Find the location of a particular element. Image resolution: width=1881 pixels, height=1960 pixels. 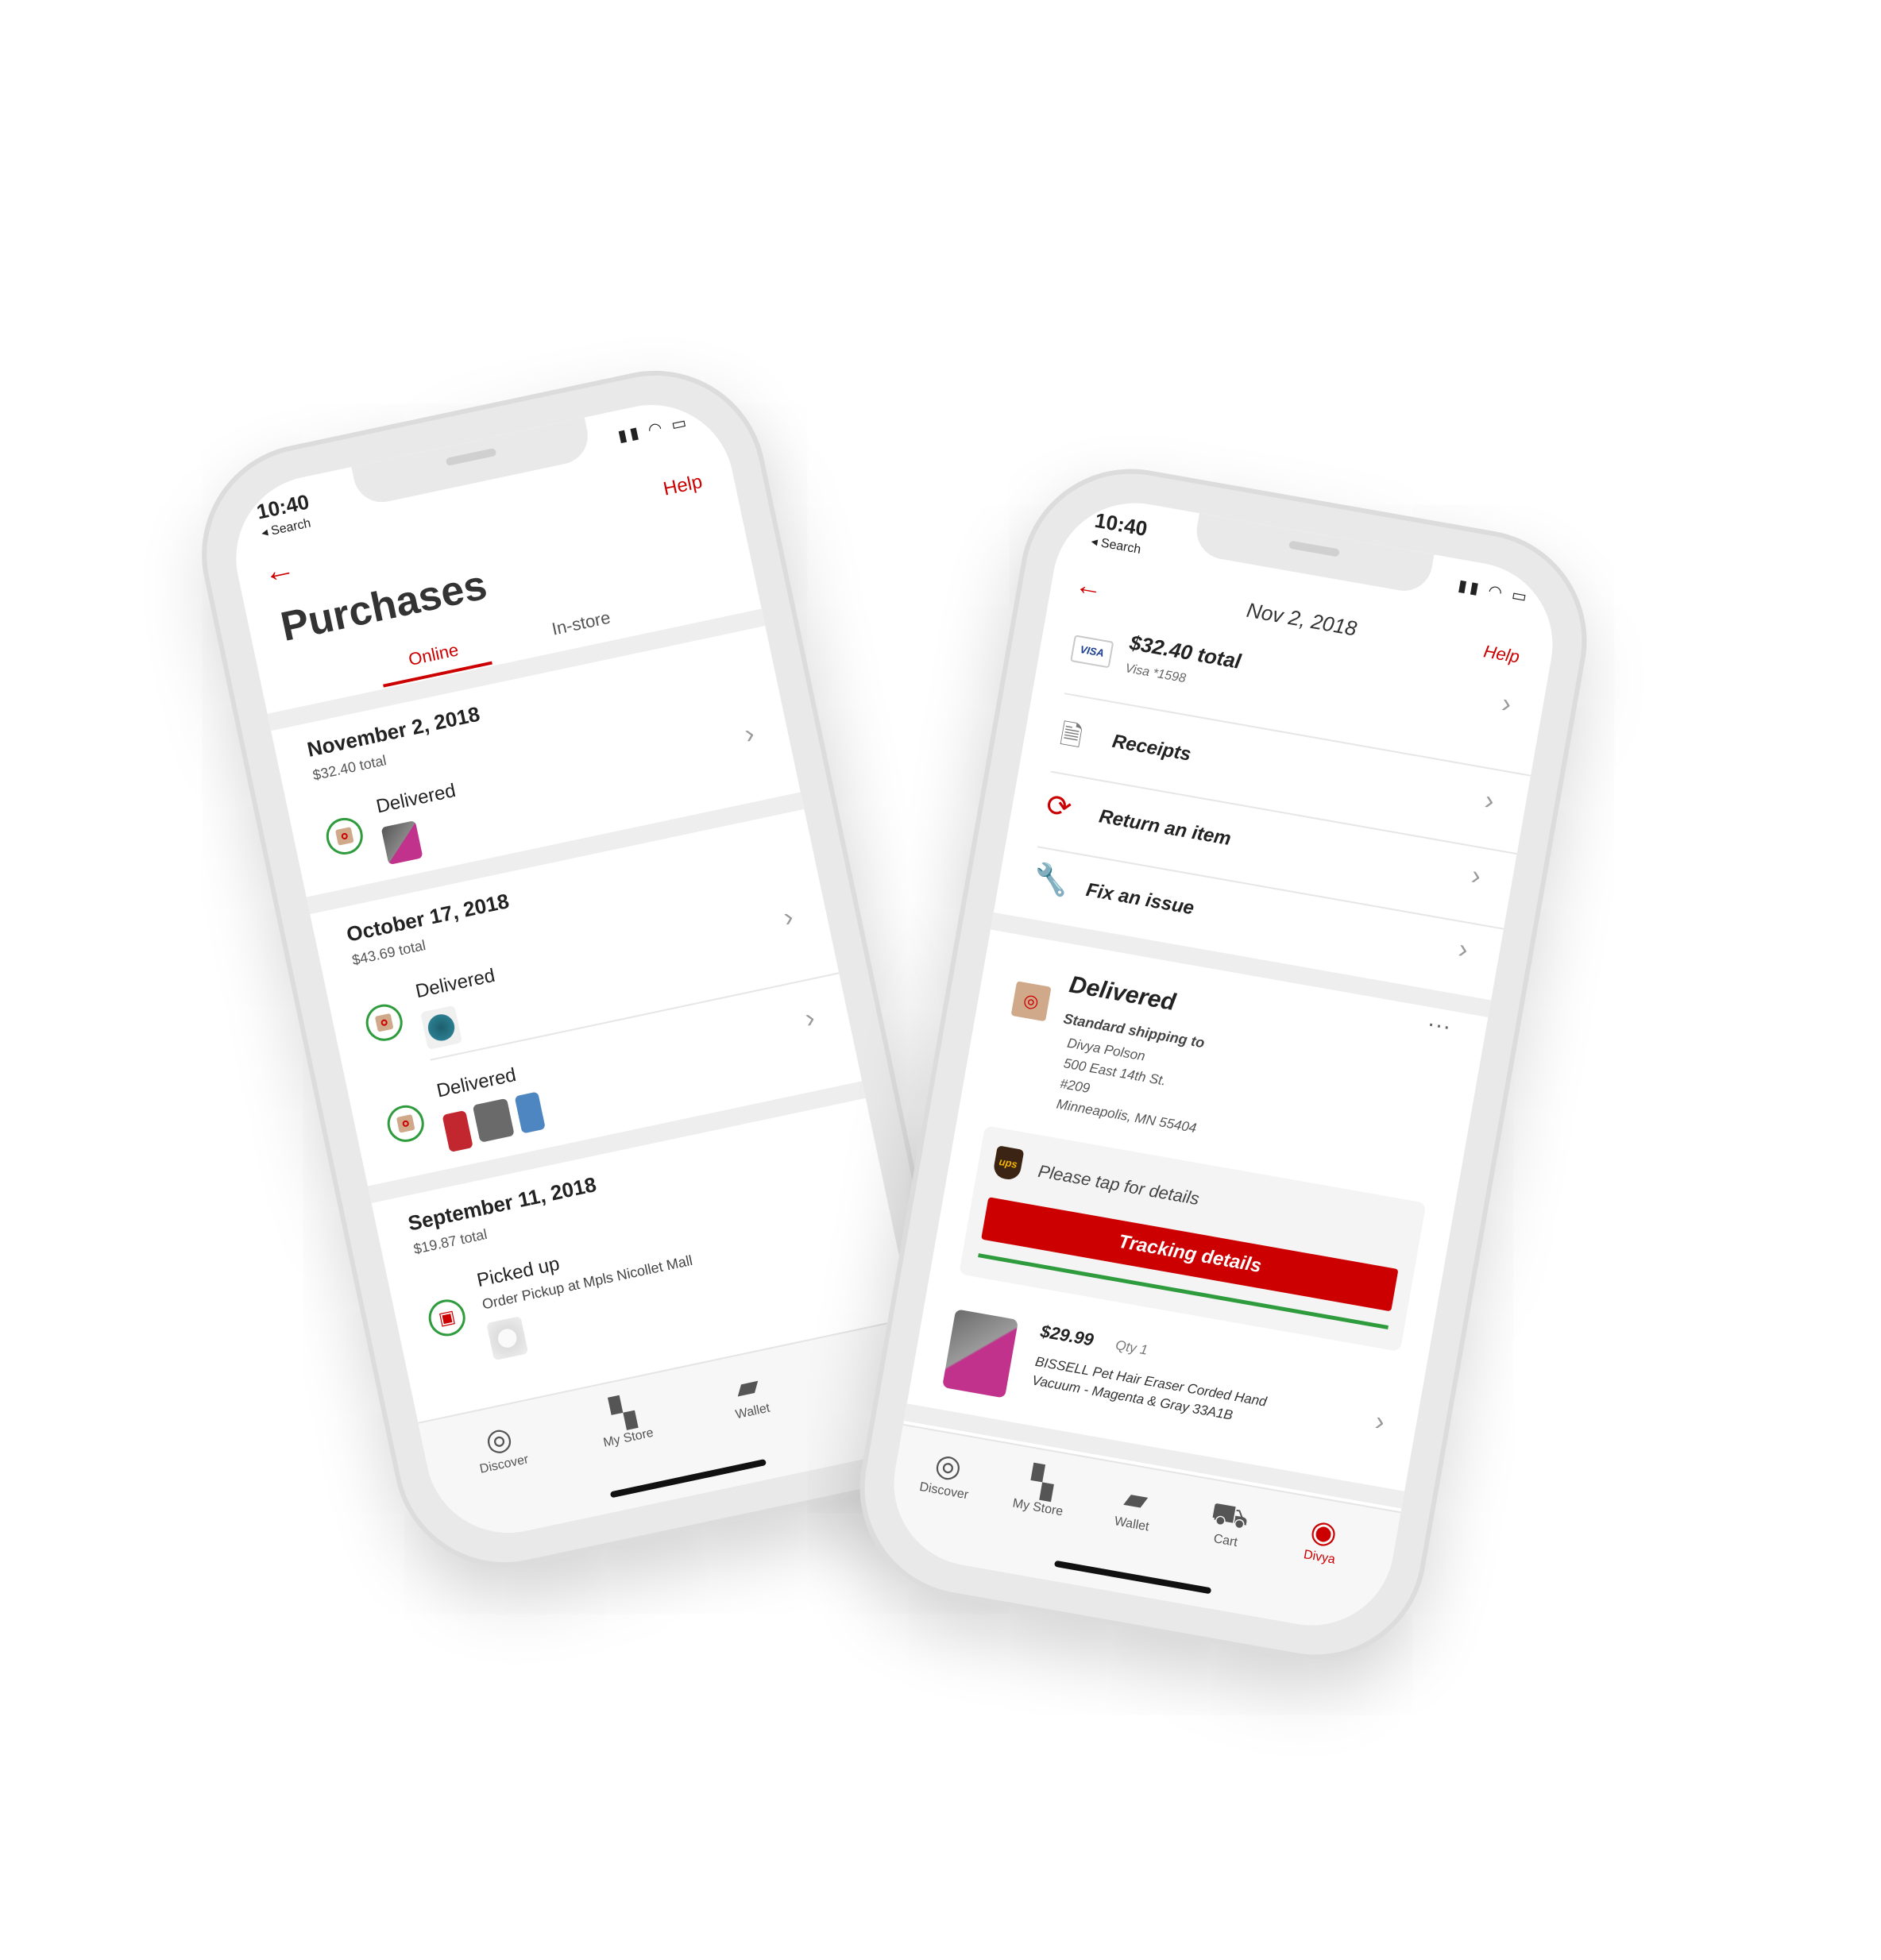

ups-logo-icon: ups is located at coordinates (1008, 1163).